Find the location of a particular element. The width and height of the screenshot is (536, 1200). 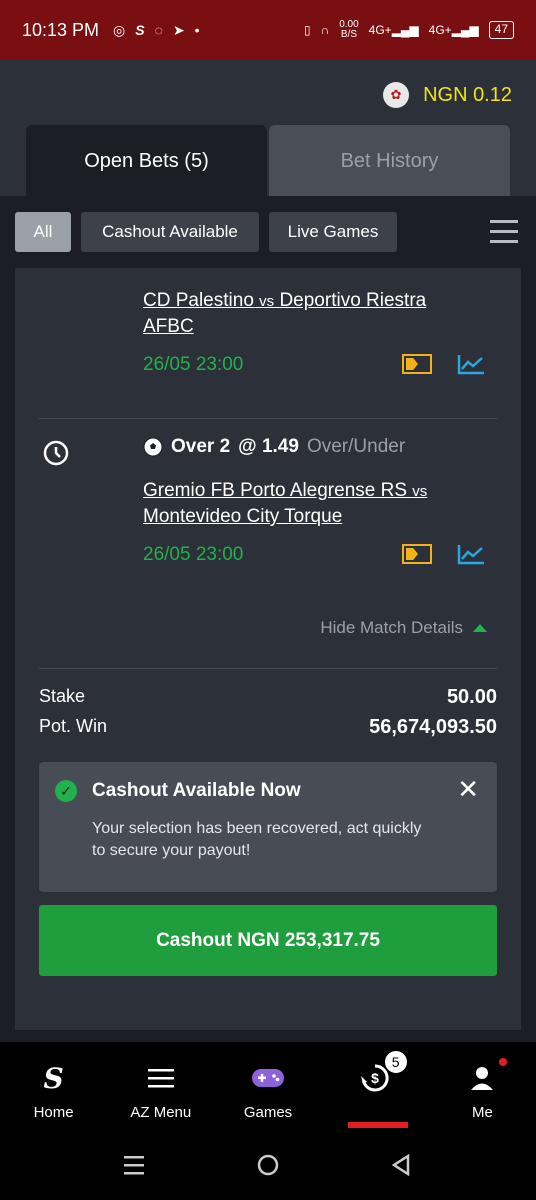

bottom-nav: S Home AZ Menu Games $ 5 Me is located at coordinates (268, 1088).